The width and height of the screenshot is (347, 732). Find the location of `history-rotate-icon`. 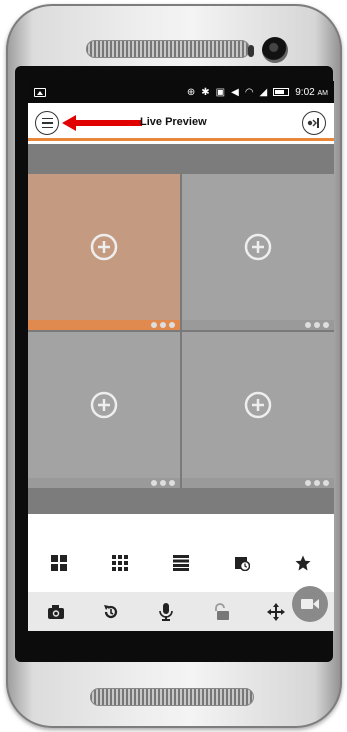

history-rotate-icon is located at coordinates (111, 612).